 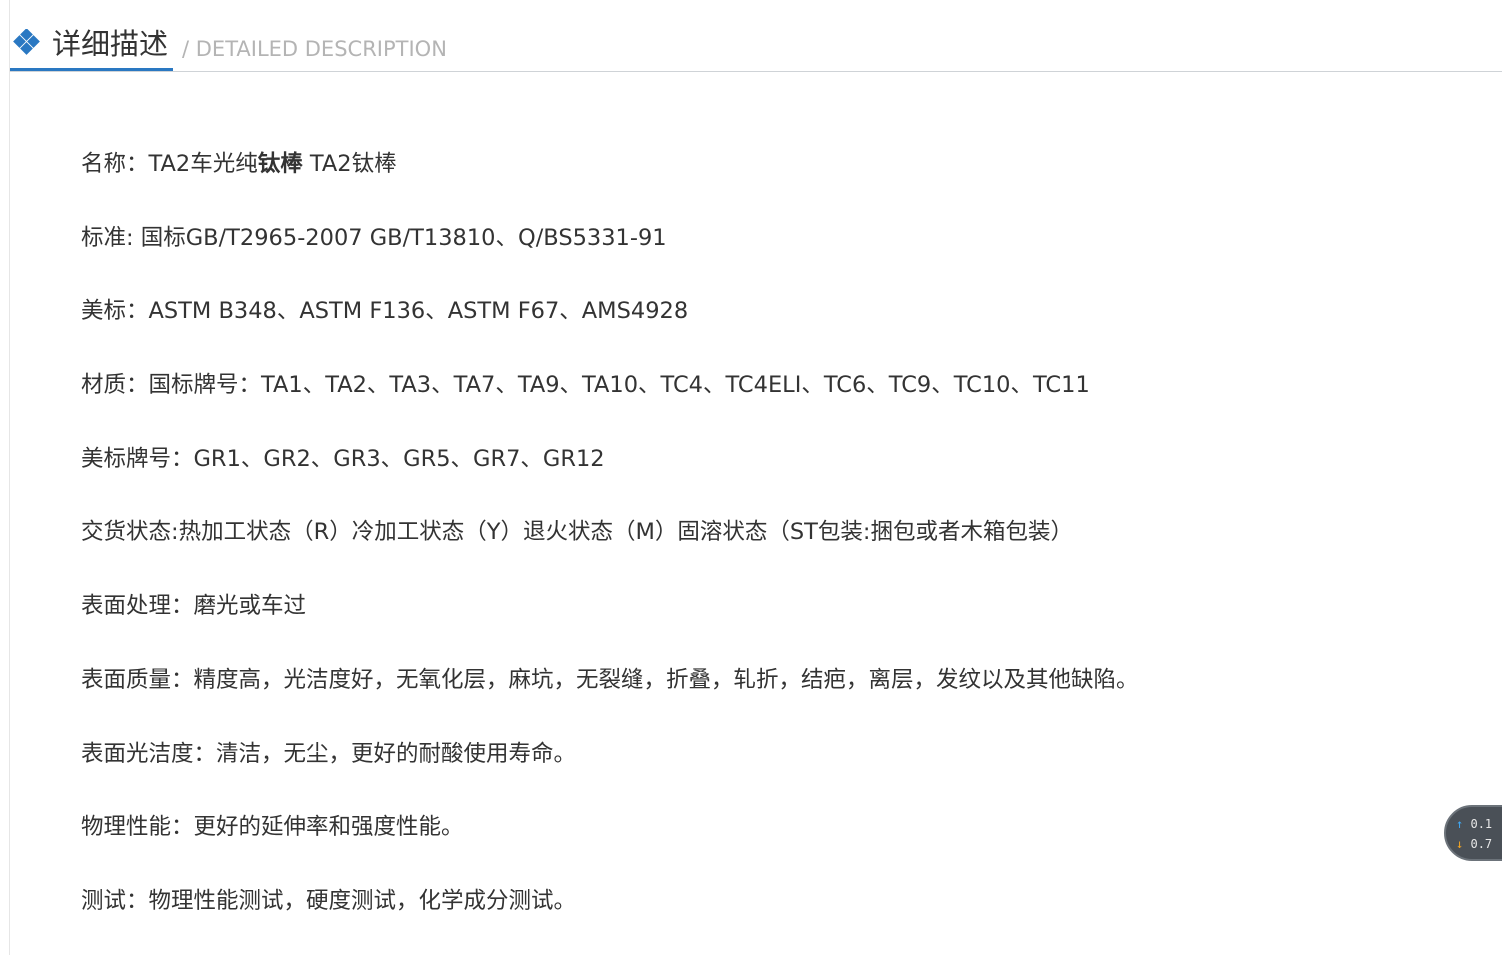 What do you see at coordinates (110, 44) in the screenshot?
I see `section-title: 详细描述` at bounding box center [110, 44].